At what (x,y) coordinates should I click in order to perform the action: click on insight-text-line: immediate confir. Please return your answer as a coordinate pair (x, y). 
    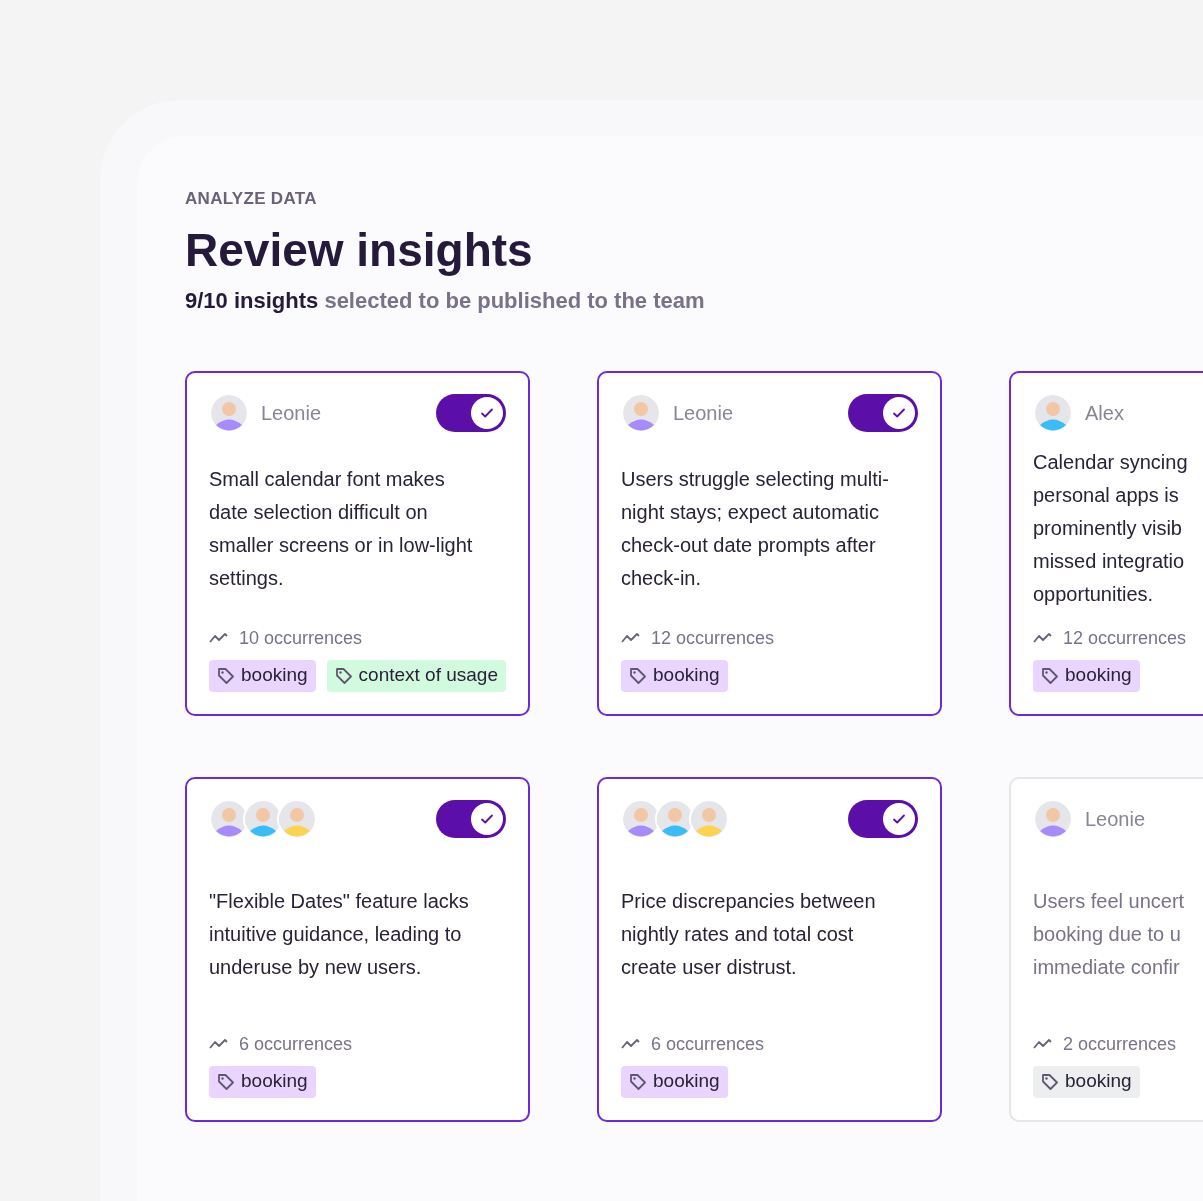
    Looking at the image, I should click on (1106, 967).